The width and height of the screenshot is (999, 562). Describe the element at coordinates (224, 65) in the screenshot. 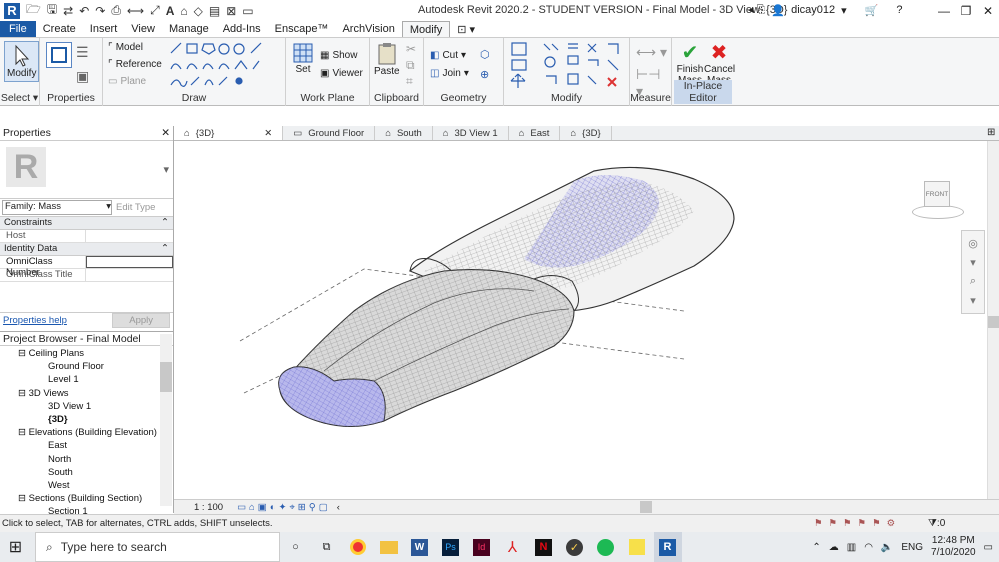

I see `draw-tools-icon` at that location.